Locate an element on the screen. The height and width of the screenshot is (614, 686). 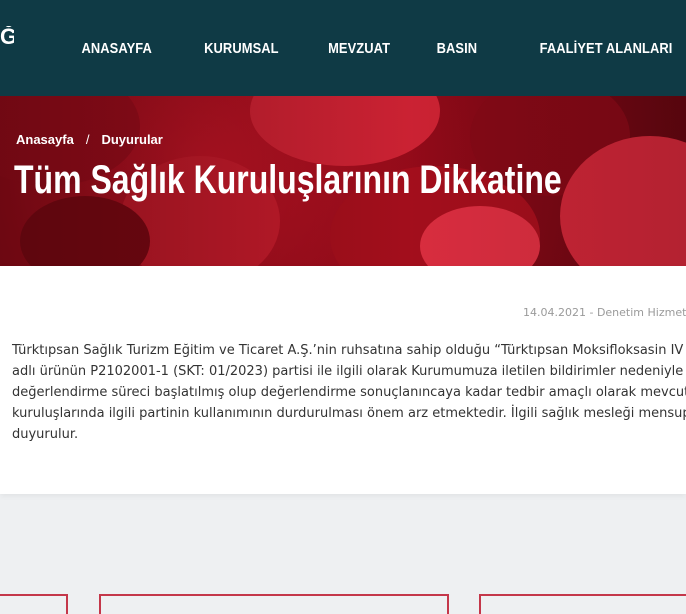
nav-item-kurumsal: KURUMSAL is located at coordinates (241, 48).